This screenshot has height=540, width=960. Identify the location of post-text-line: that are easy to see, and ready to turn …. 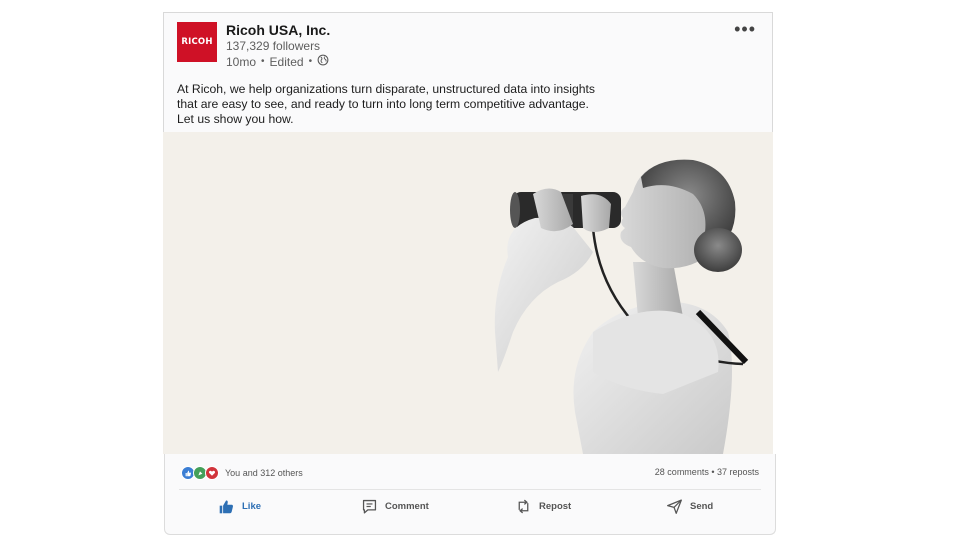
(383, 104).